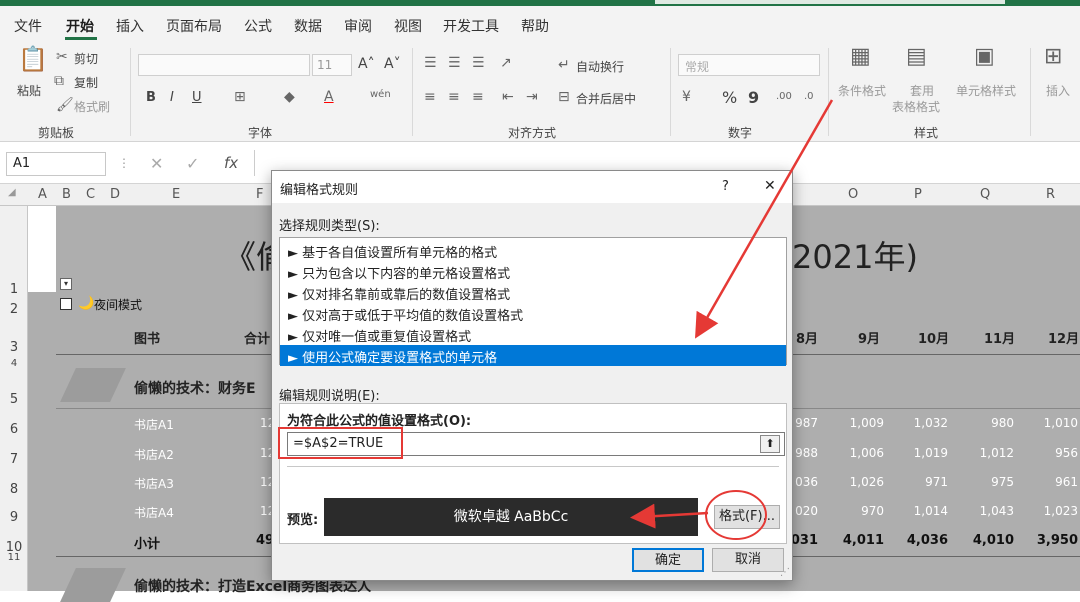  Describe the element at coordinates (736, 515) in the screenshot. I see `annotation-format-circle` at that location.